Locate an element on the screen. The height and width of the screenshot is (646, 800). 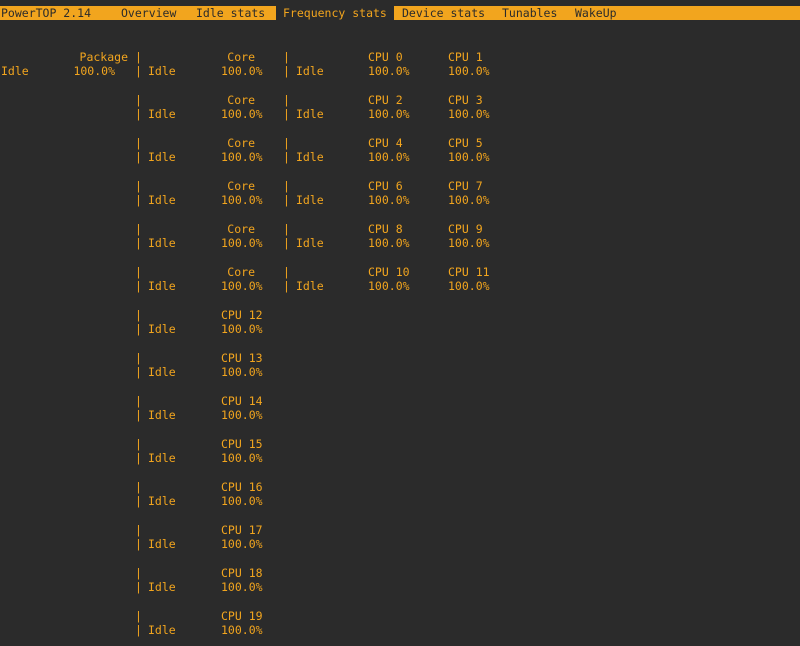
cpu-header: CPU 13 is located at coordinates (242, 358).